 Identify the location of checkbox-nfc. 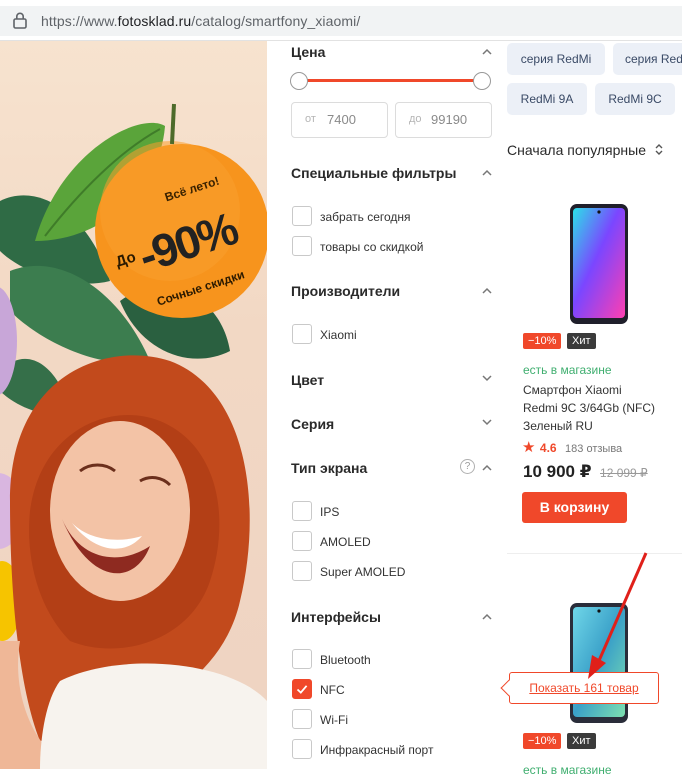
(302, 689).